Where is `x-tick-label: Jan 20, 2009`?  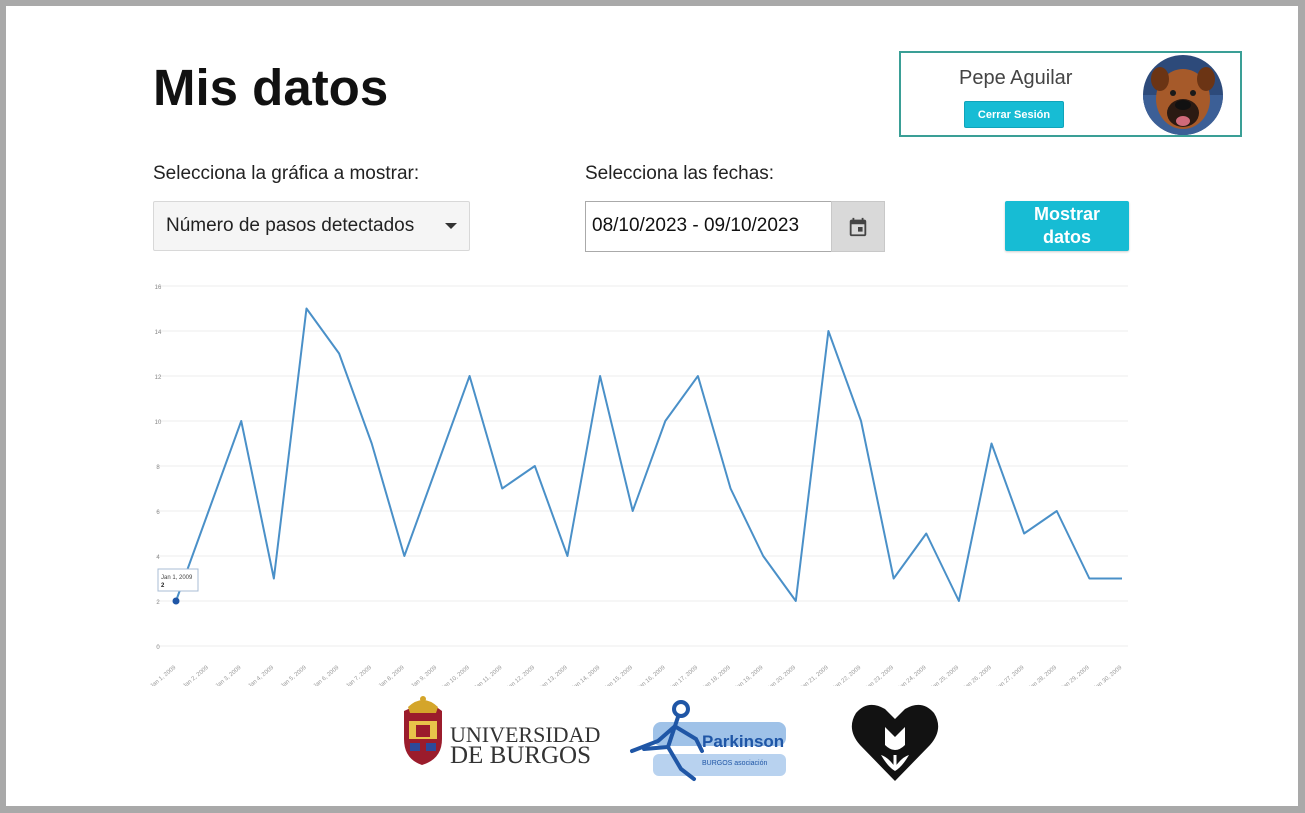
x-tick-label: Jan 20, 2009 is located at coordinates (782, 675).